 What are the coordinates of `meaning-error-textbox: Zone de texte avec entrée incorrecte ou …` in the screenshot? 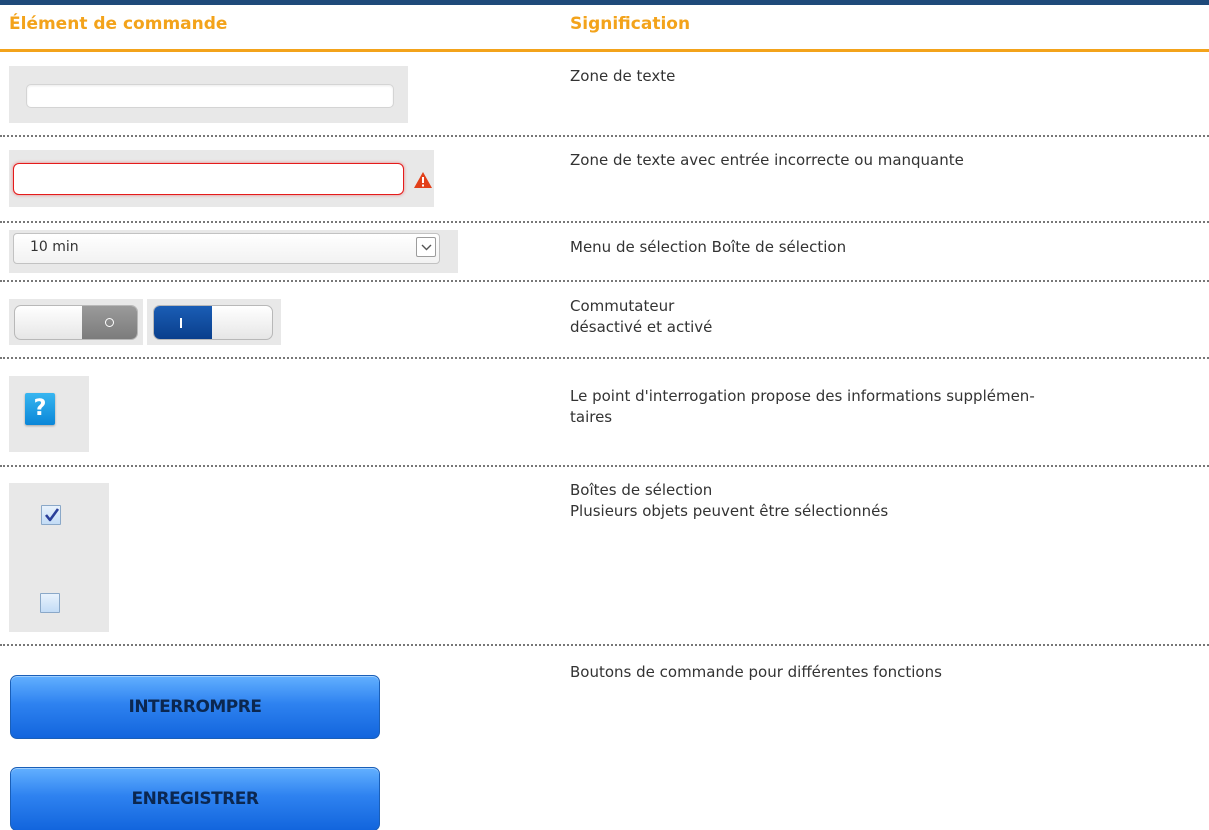 It's located at (767, 160).